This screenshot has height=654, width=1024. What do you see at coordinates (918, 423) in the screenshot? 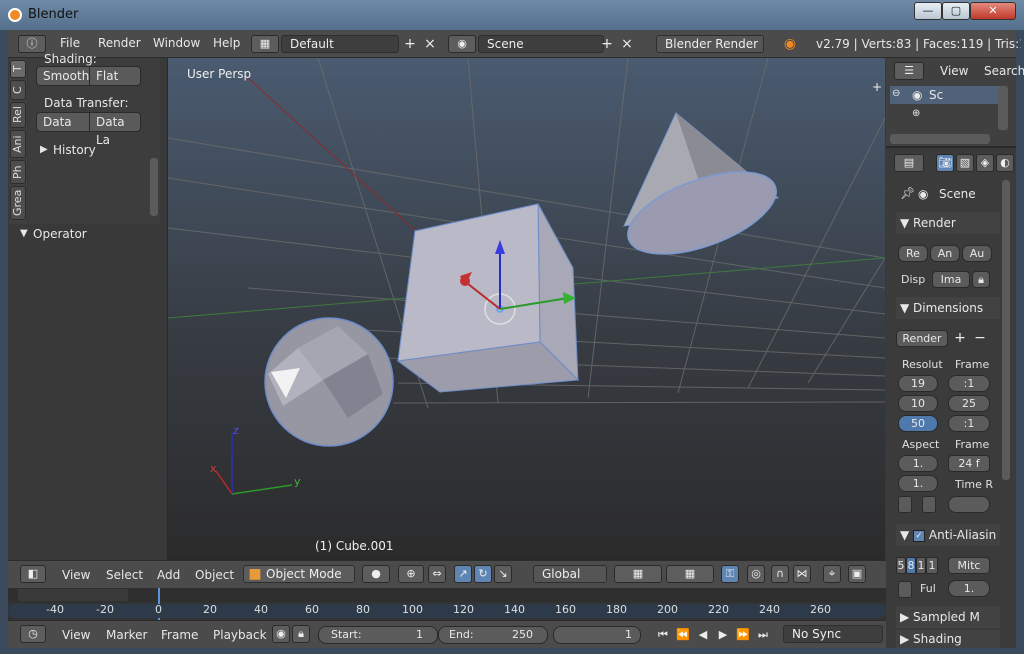
I see `resolution-percent-field: 50` at bounding box center [918, 423].